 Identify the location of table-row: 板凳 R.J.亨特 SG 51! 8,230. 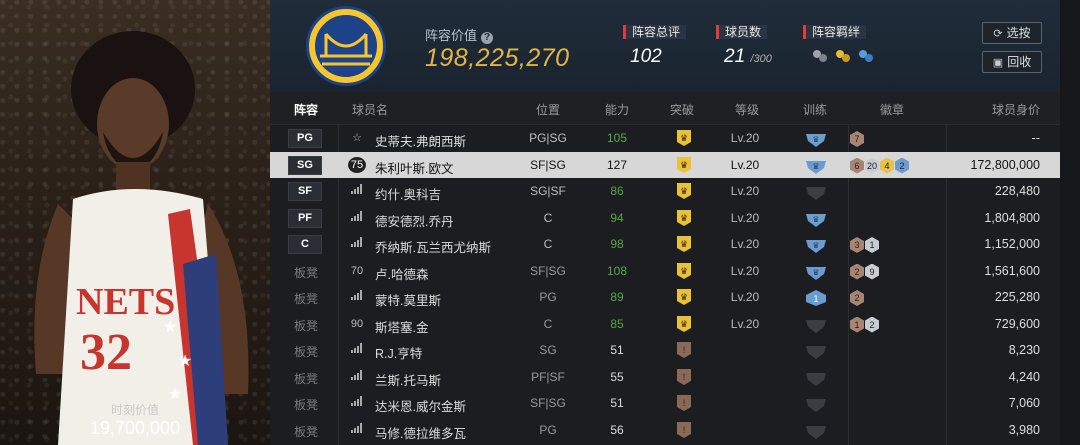
(665, 350).